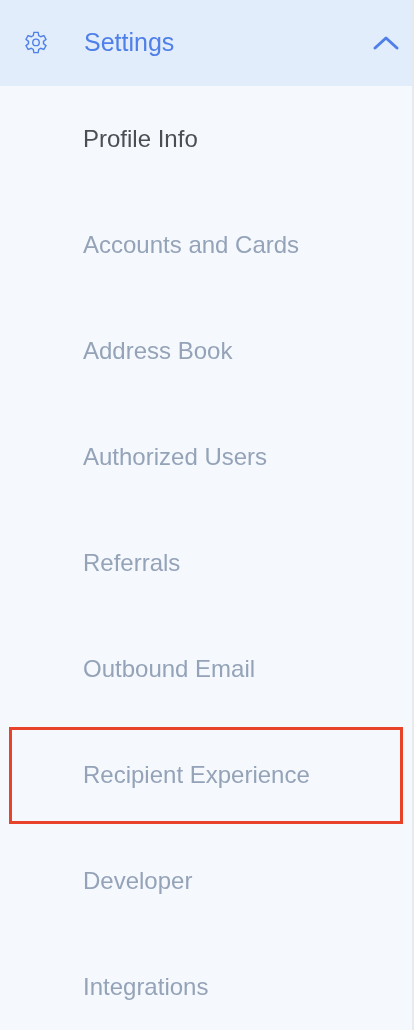  Describe the element at coordinates (196, 775) in the screenshot. I see `menu-item: Recipient Experience` at that location.